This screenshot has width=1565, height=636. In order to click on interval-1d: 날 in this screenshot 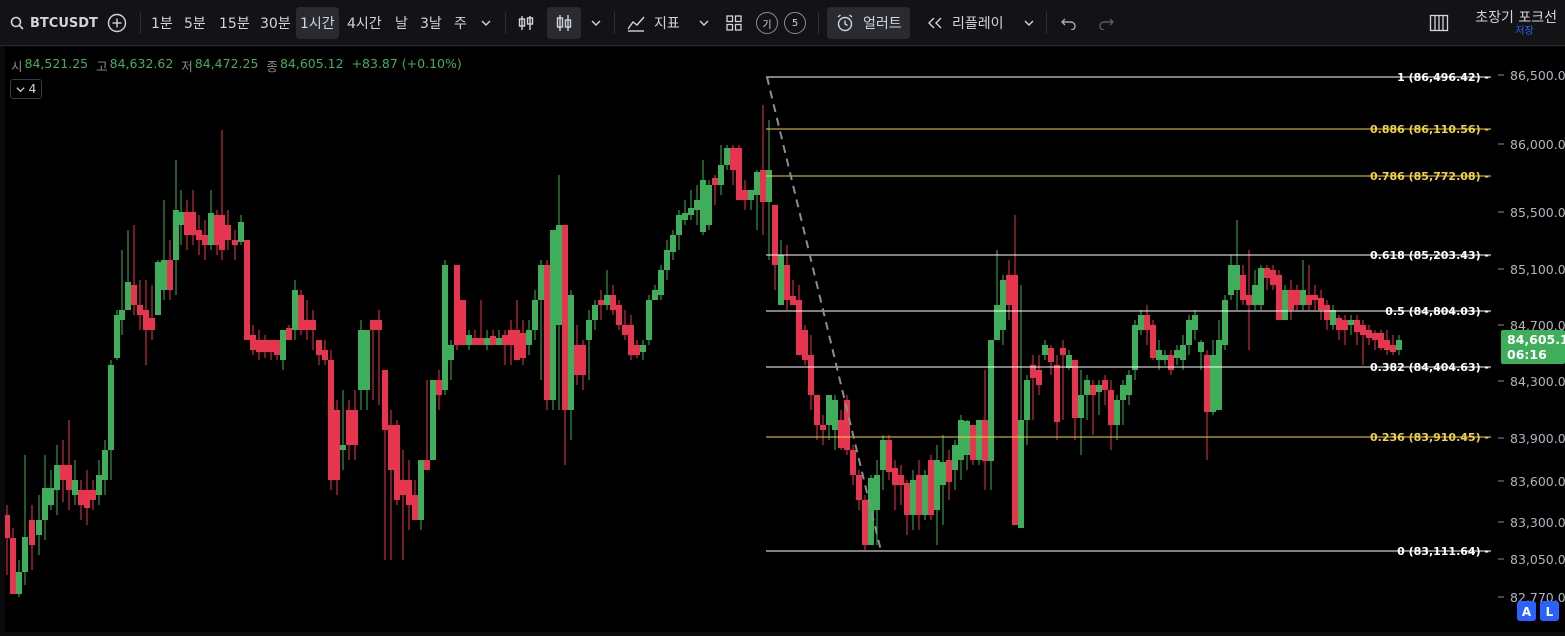, I will do `click(401, 23)`.